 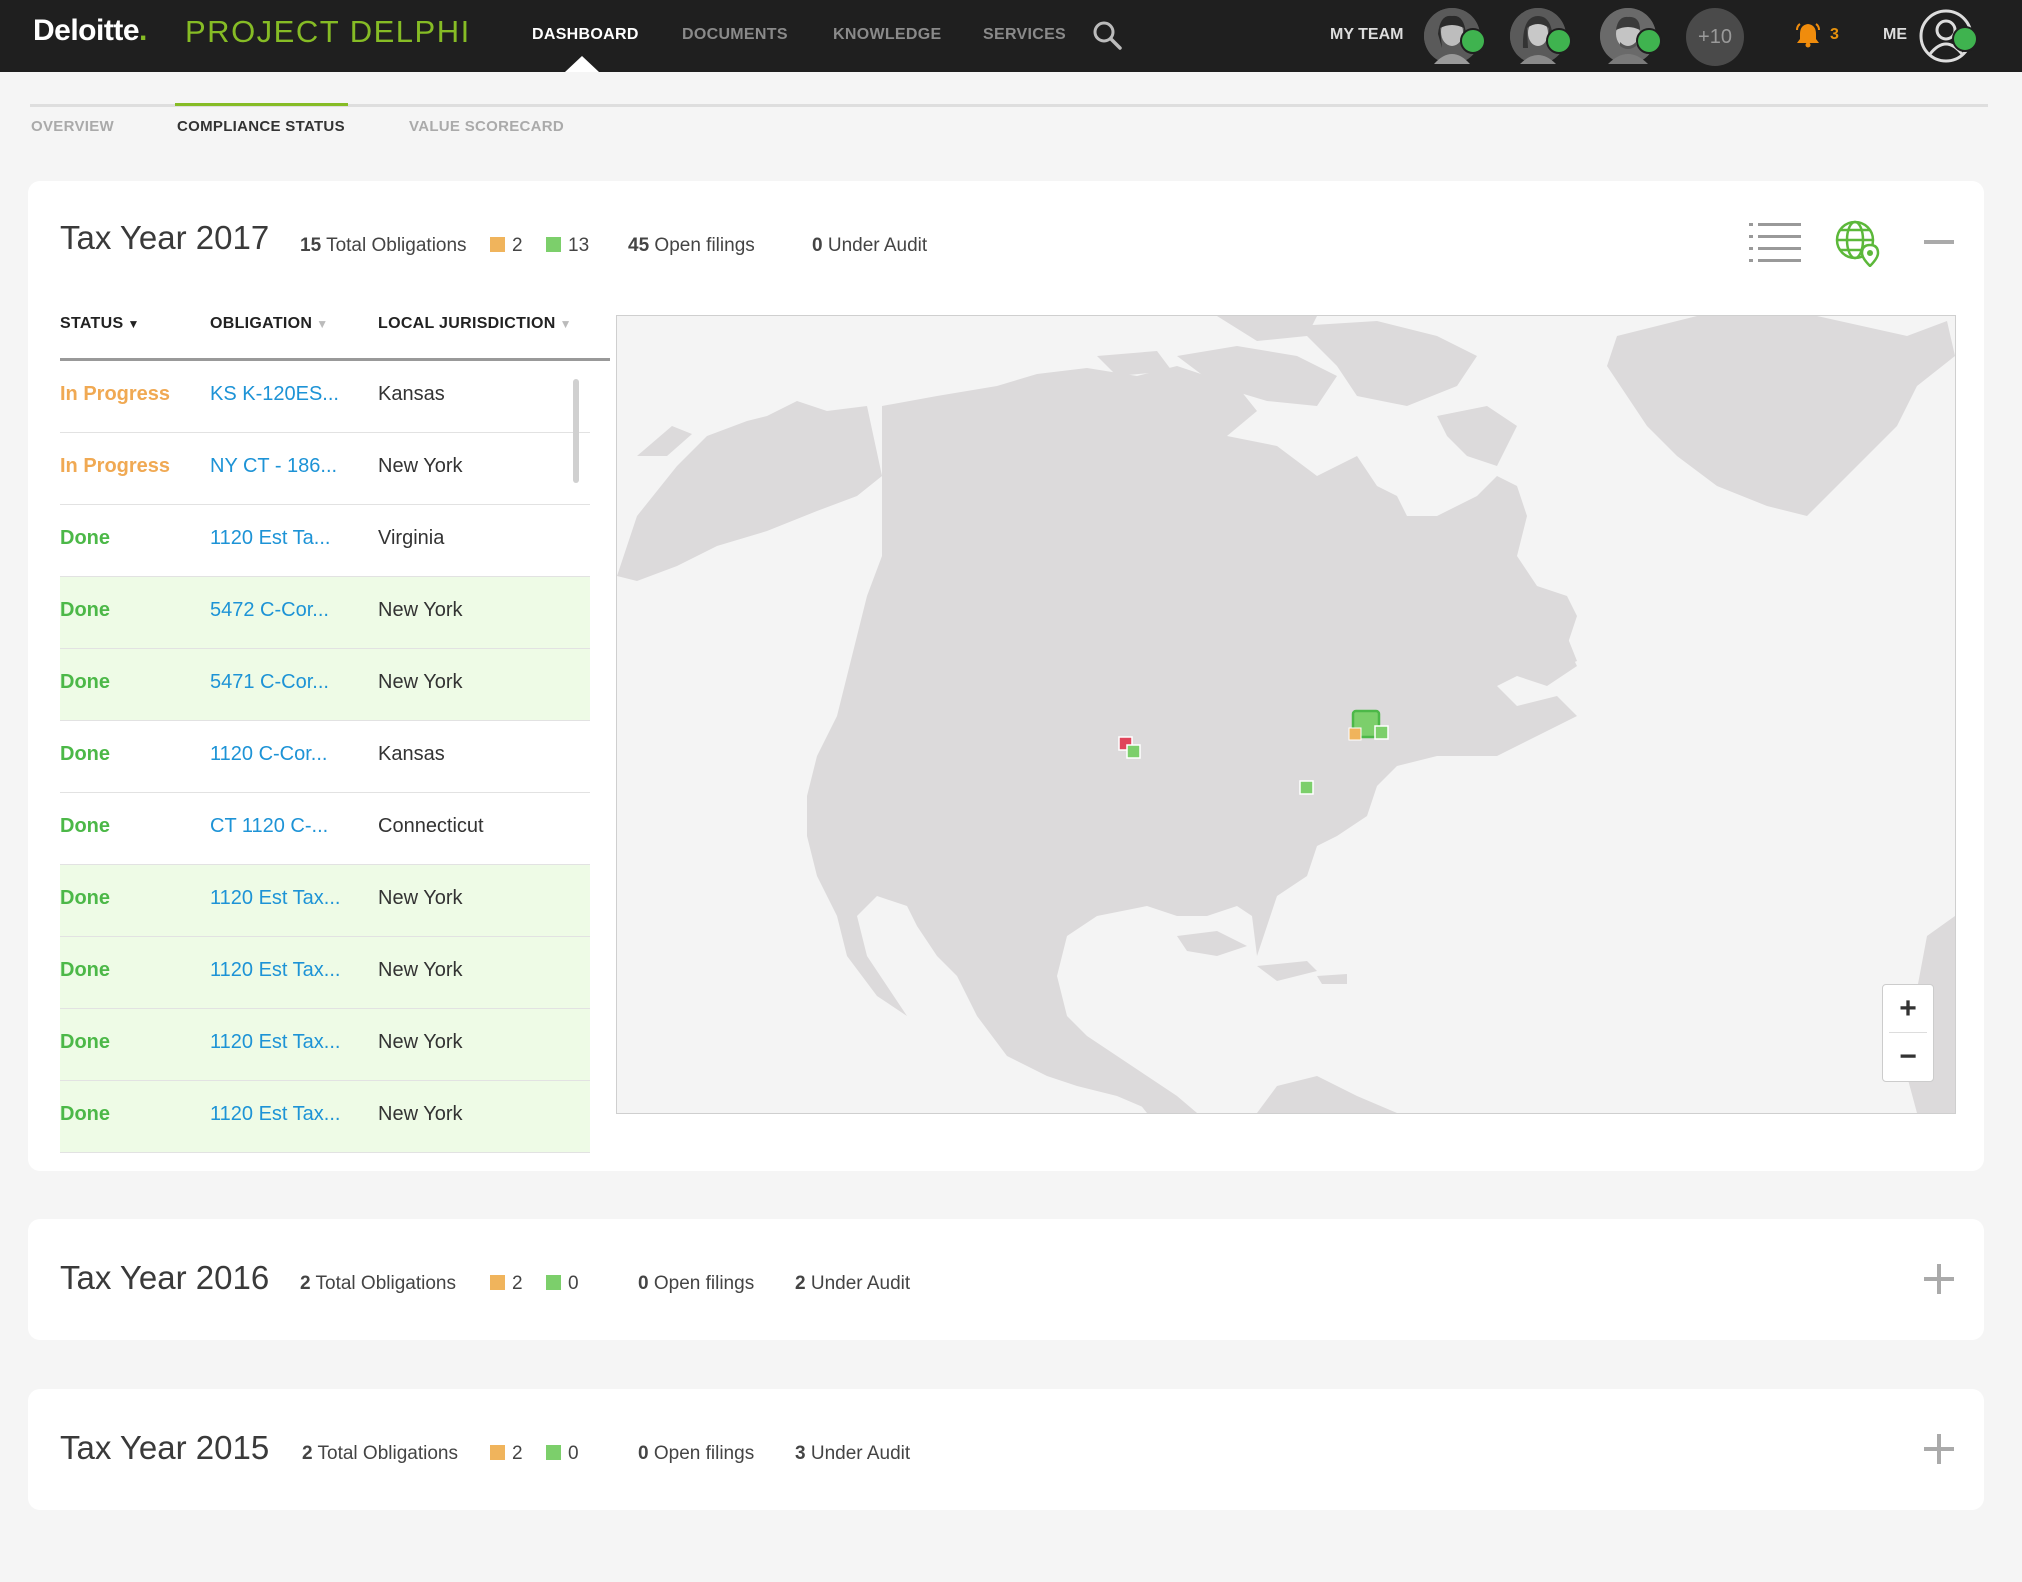 What do you see at coordinates (1306, 787) in the screenshot?
I see `map-marker-virginia` at bounding box center [1306, 787].